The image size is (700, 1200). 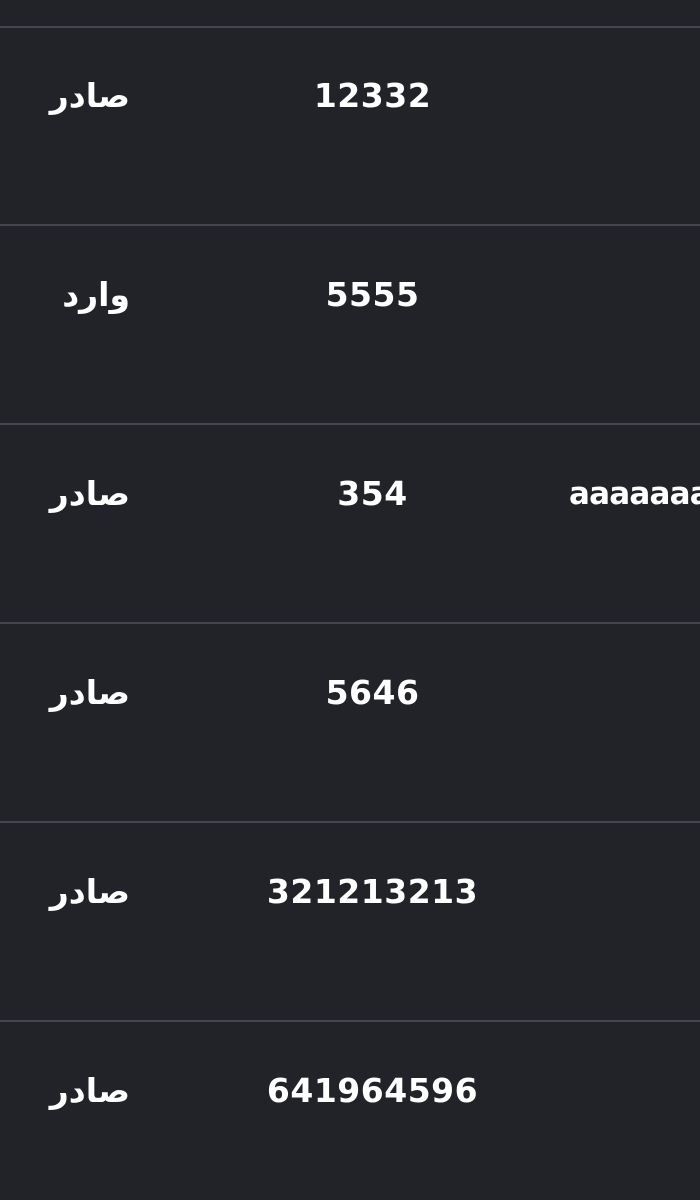 I want to click on record-number-cell: 5646, so click(x=372, y=692).